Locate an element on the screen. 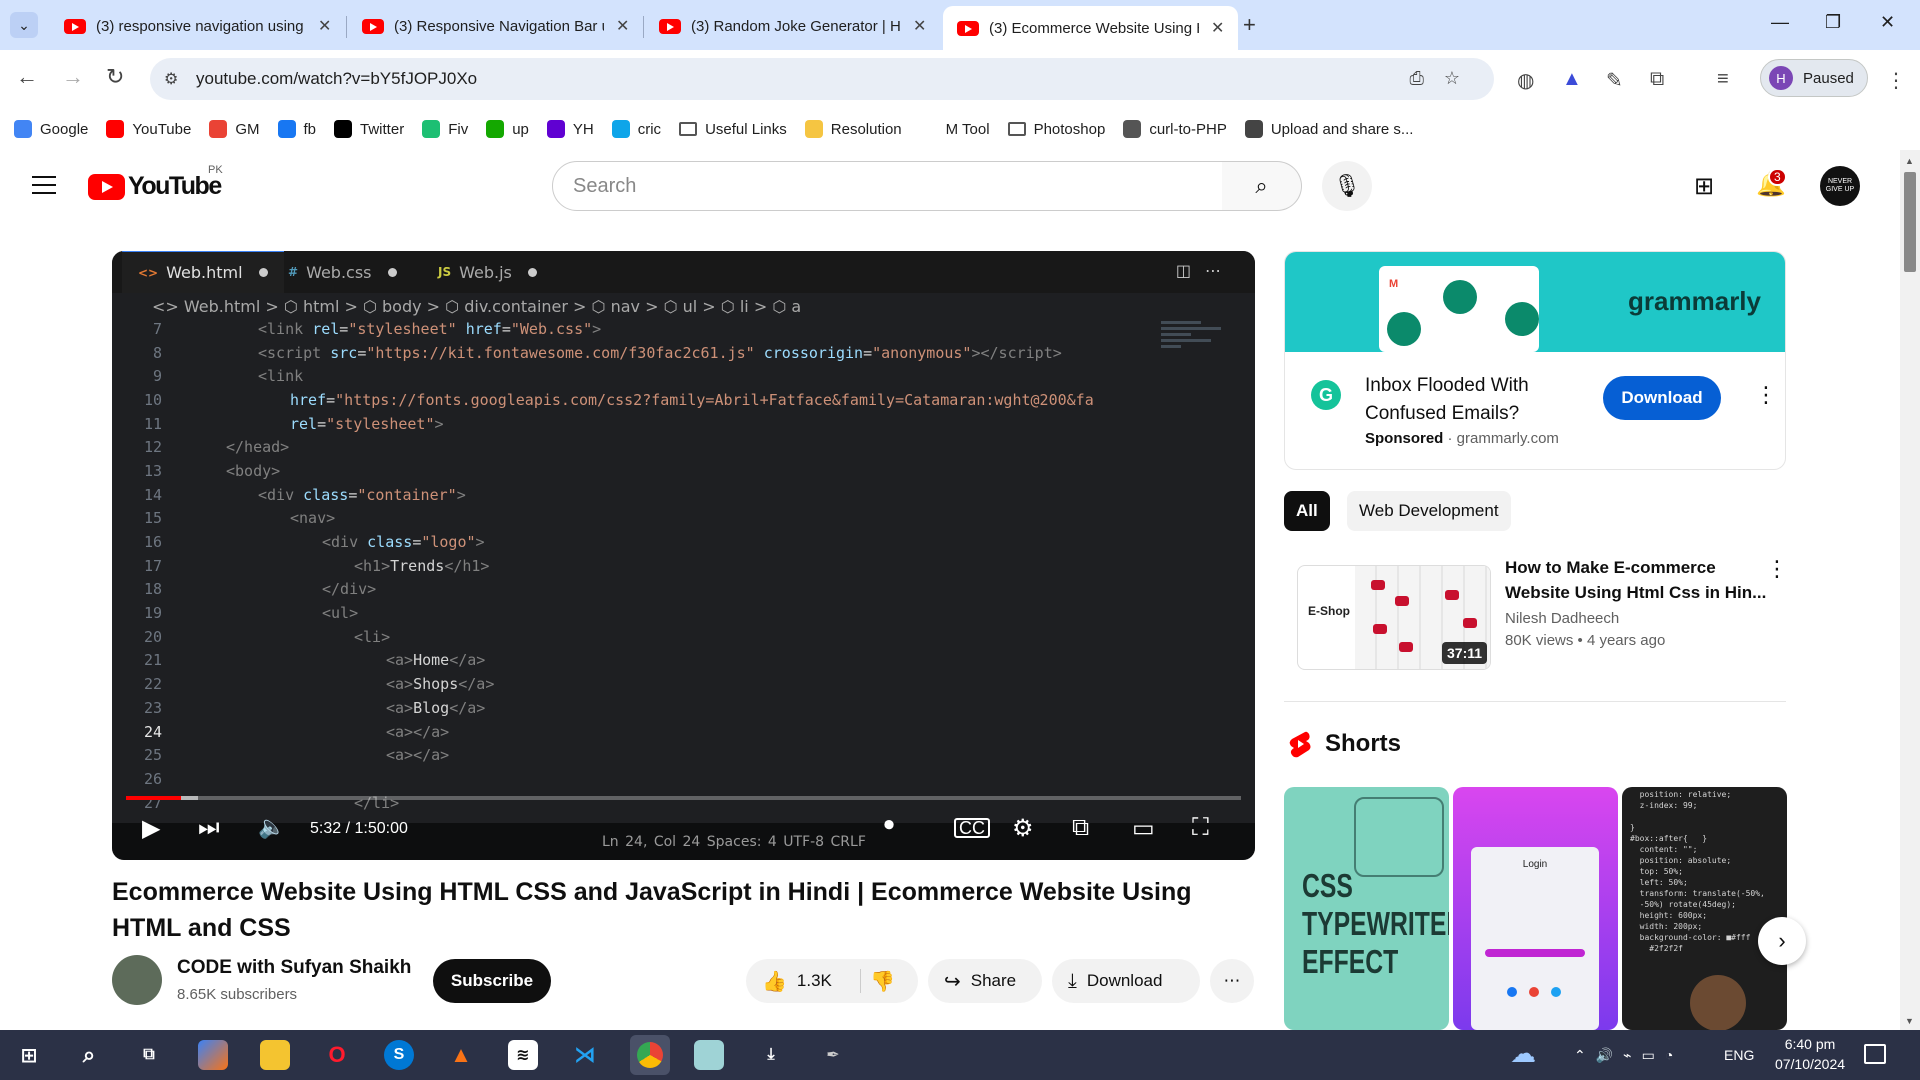  bookmark-item: YouTube is located at coordinates (148, 129).